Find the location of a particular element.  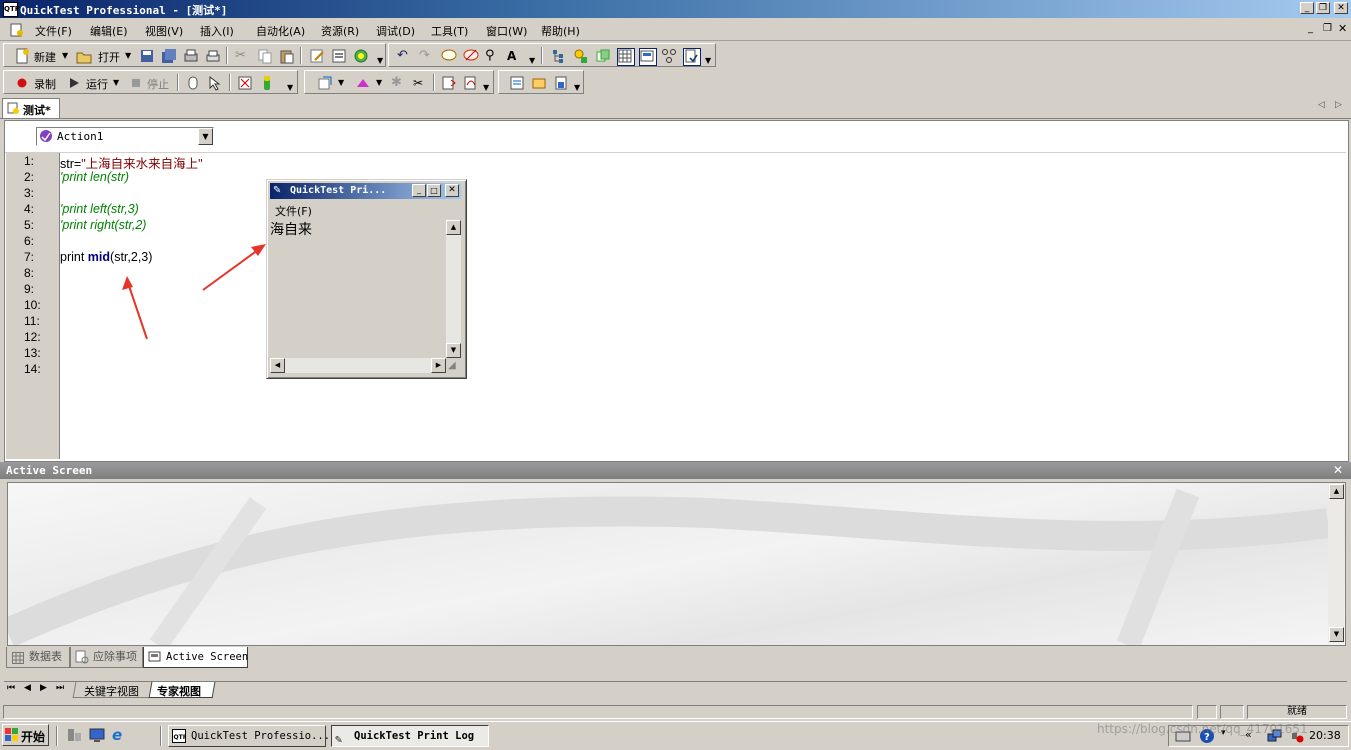

stop-button: 停止 is located at coordinates (158, 84).